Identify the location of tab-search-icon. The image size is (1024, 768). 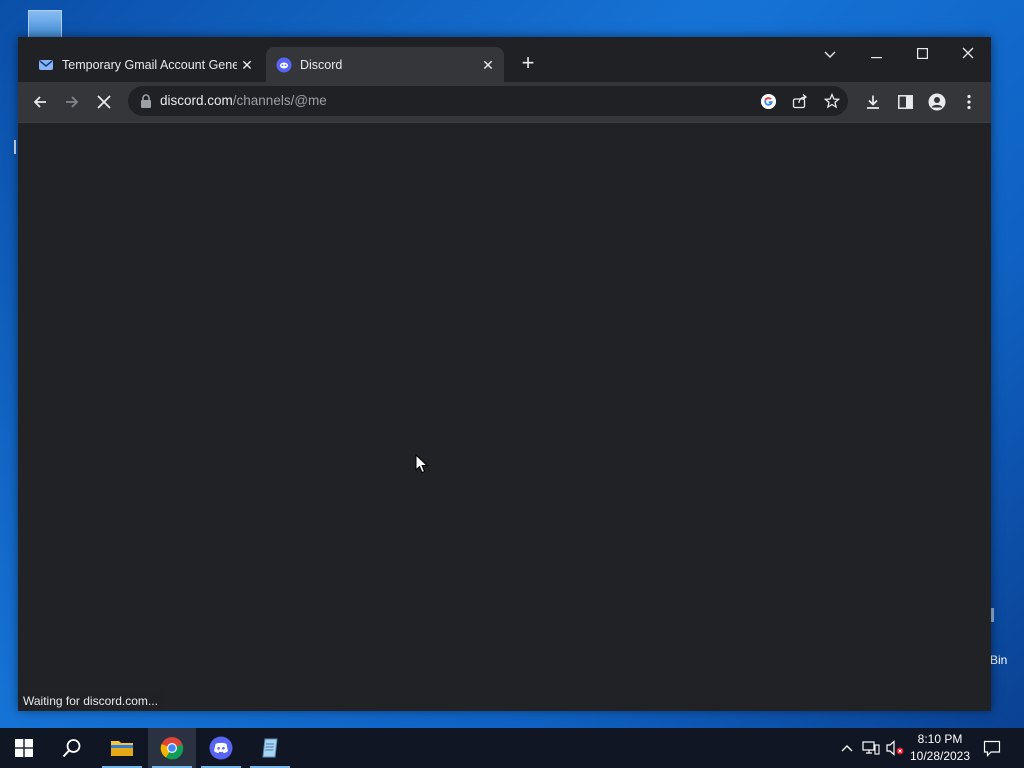
(830, 54).